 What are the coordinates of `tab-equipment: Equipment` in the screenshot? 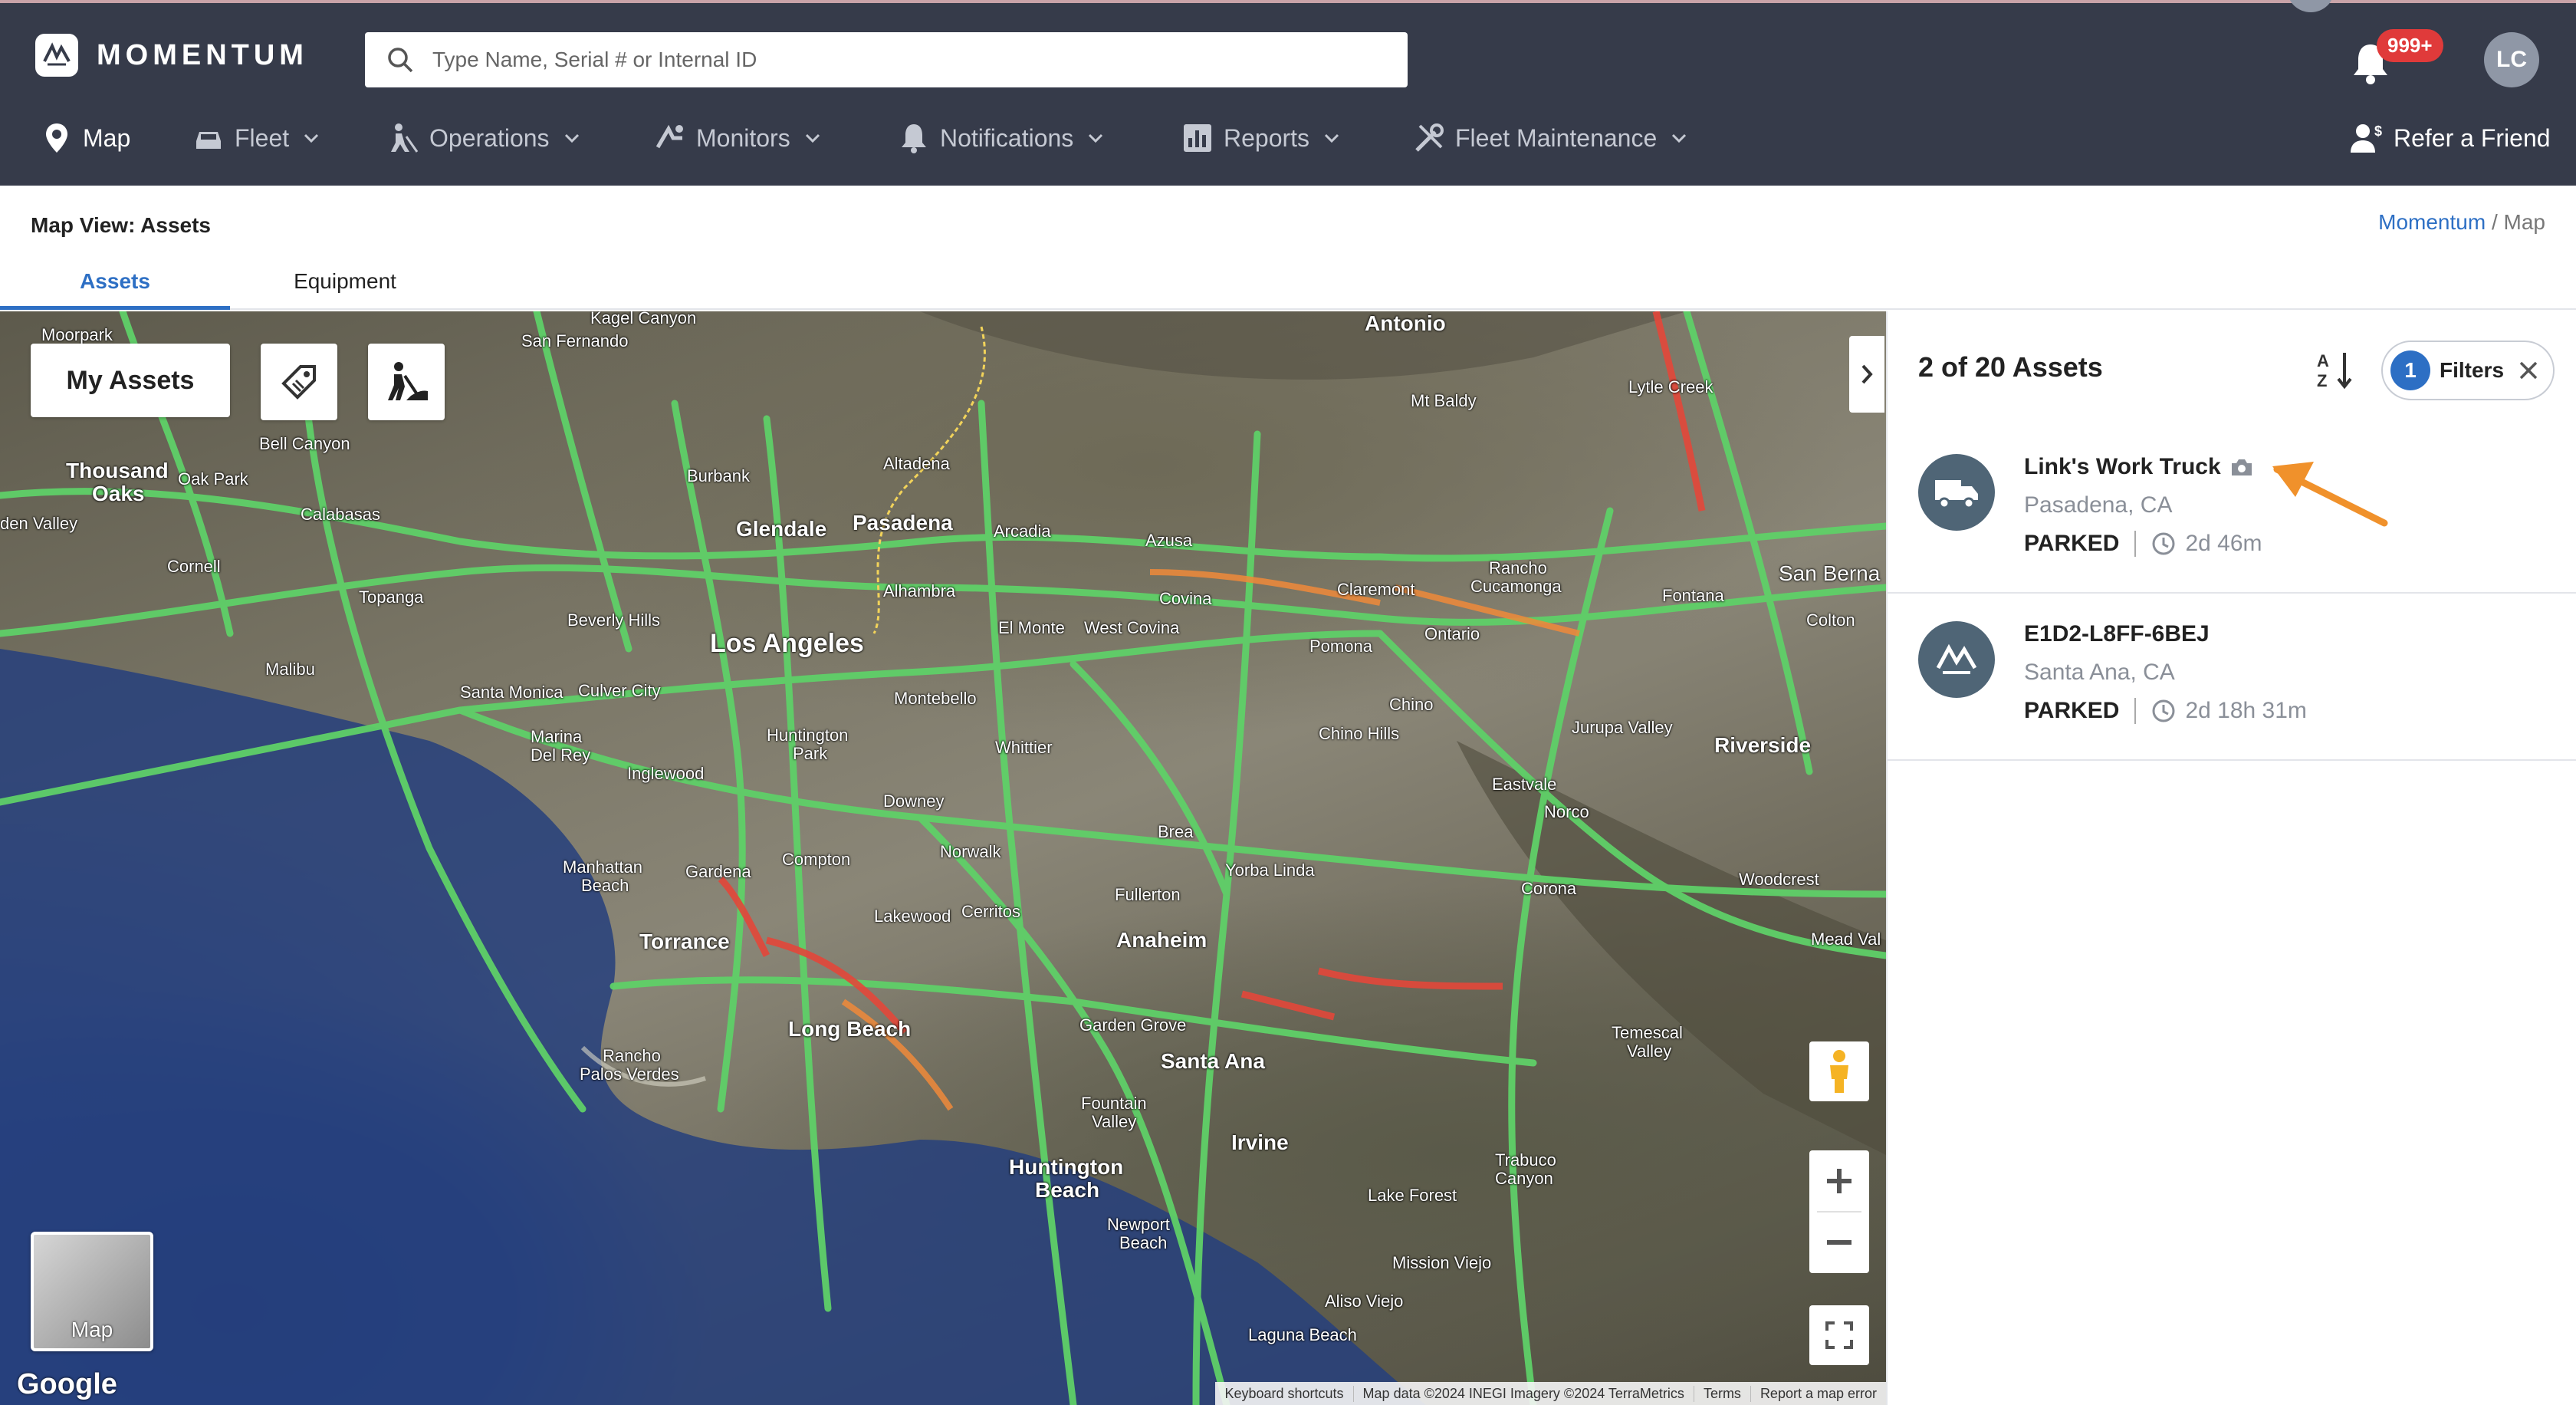 It's located at (345, 282).